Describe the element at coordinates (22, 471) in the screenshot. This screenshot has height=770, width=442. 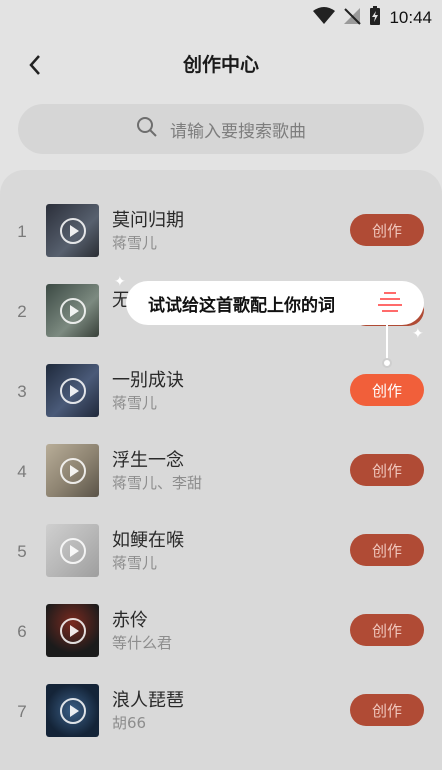
I see `song-index: 4` at that location.